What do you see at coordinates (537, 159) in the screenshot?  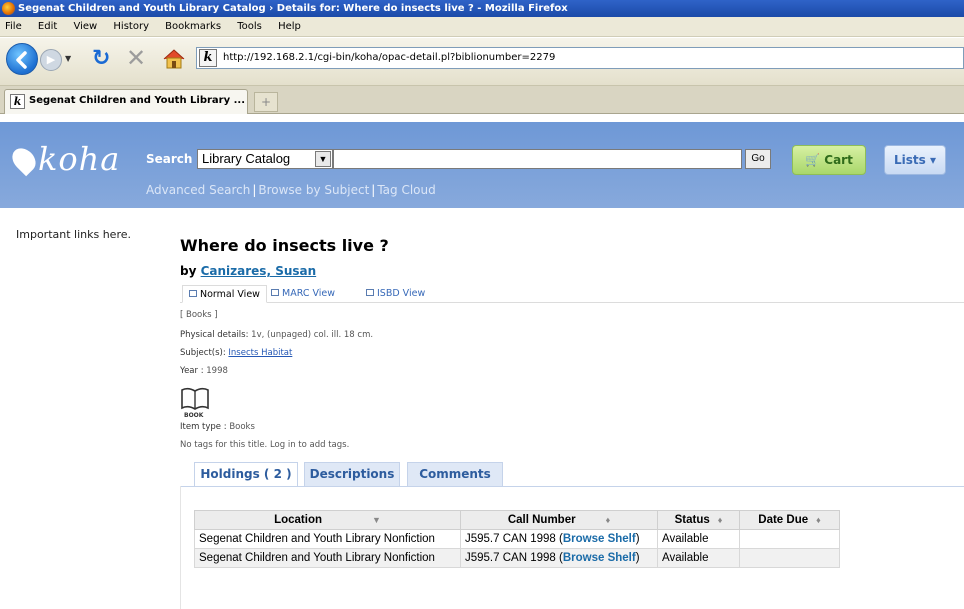 I see `search-input` at bounding box center [537, 159].